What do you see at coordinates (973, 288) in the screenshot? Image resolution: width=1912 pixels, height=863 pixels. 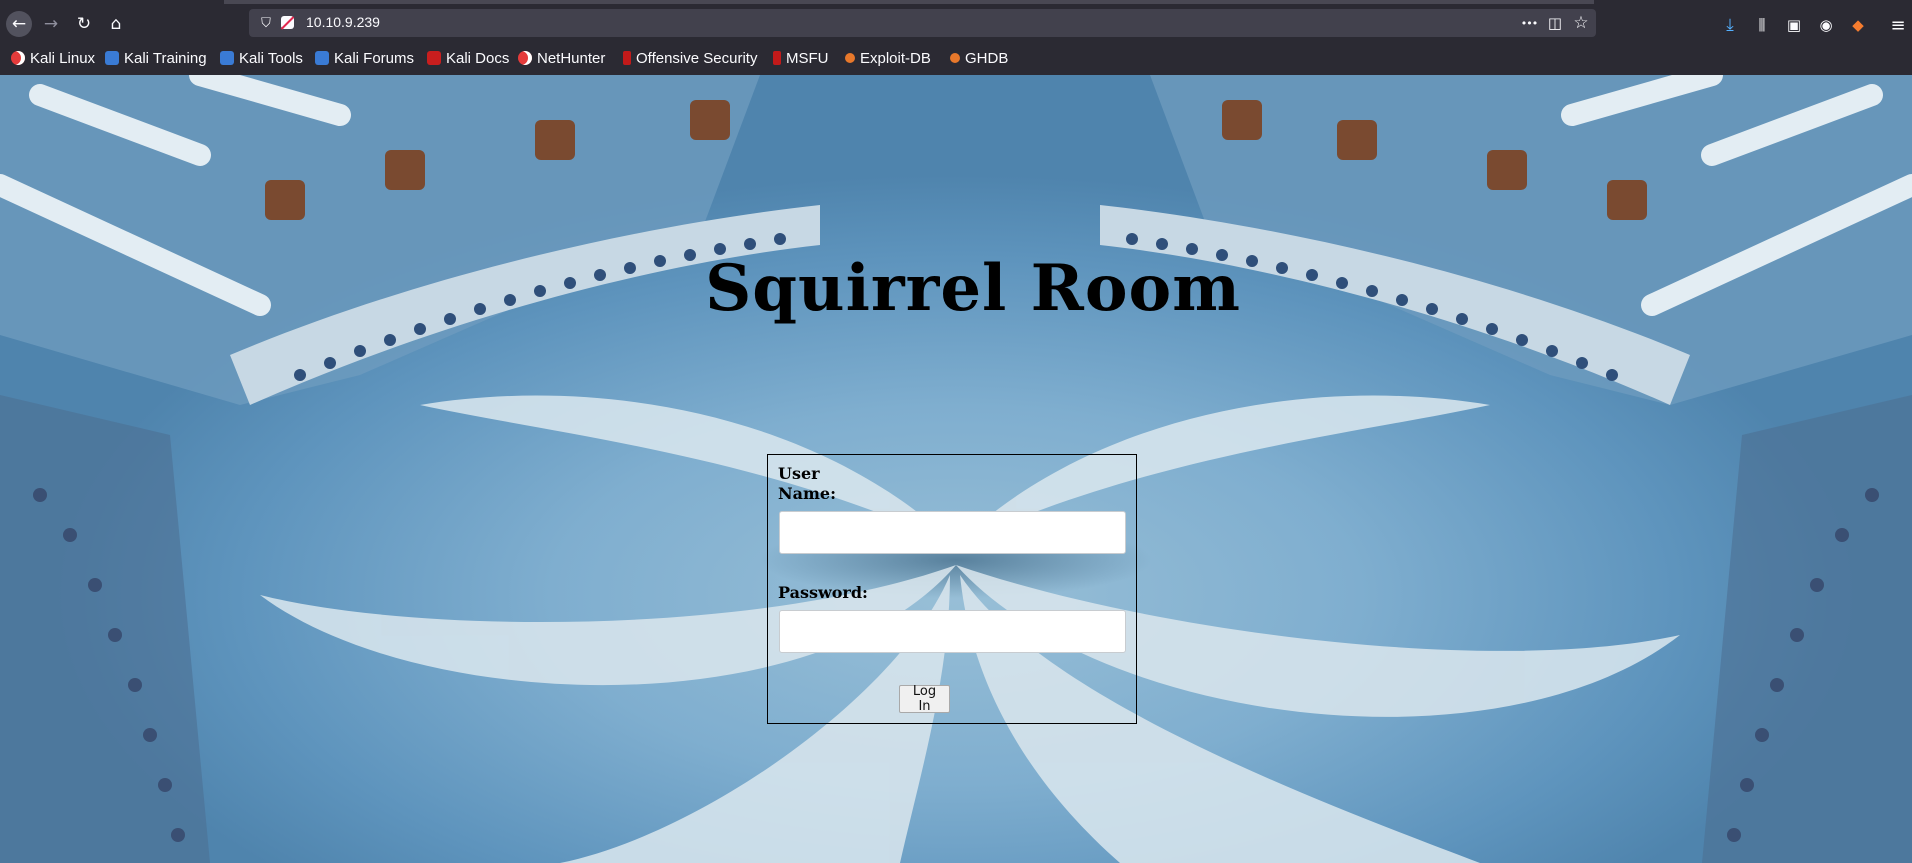 I see `page-title: Squirrel Room` at bounding box center [973, 288].